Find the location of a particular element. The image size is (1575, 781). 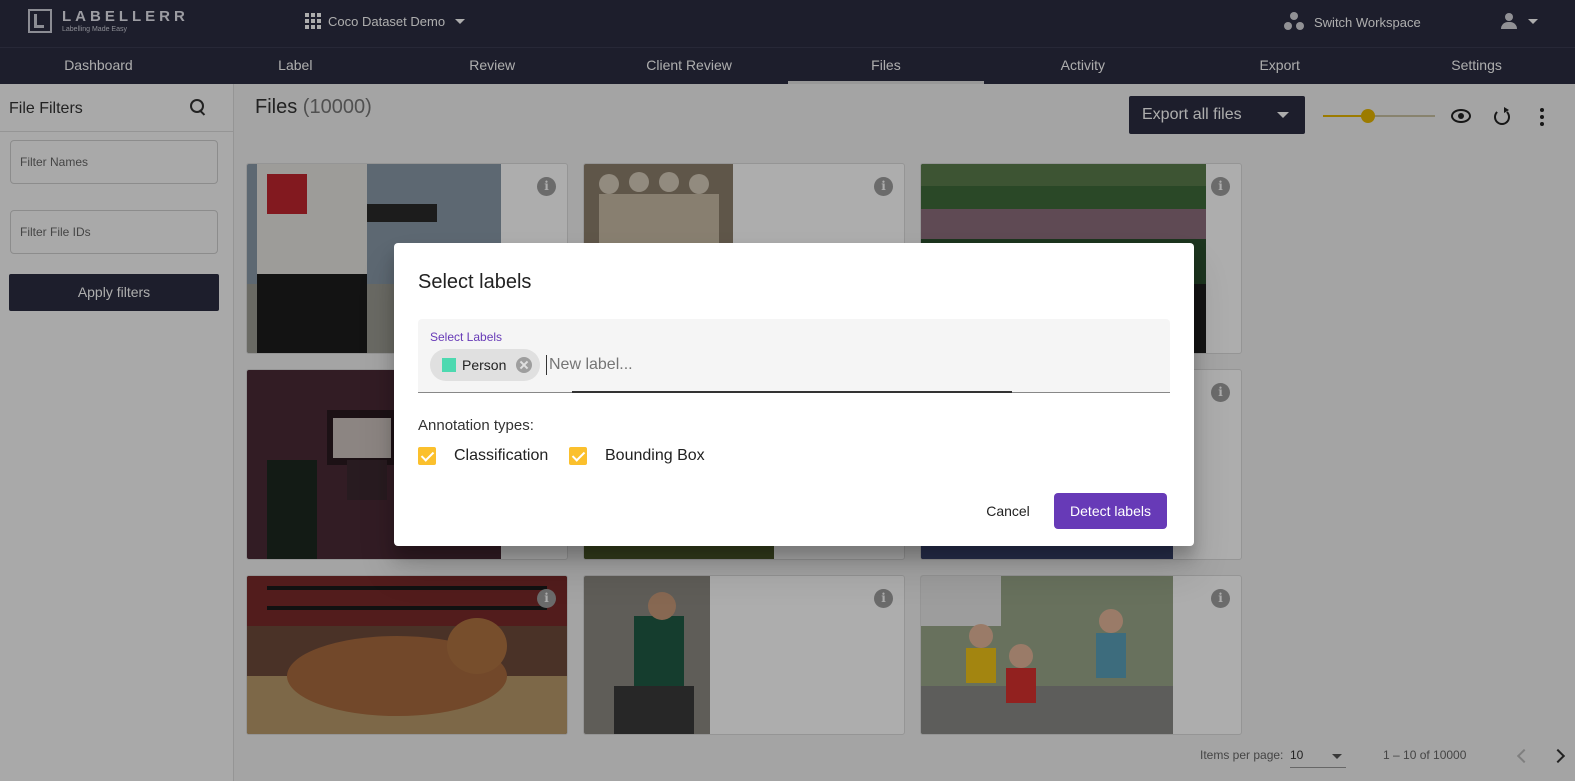

field-focus-underline is located at coordinates (792, 392).